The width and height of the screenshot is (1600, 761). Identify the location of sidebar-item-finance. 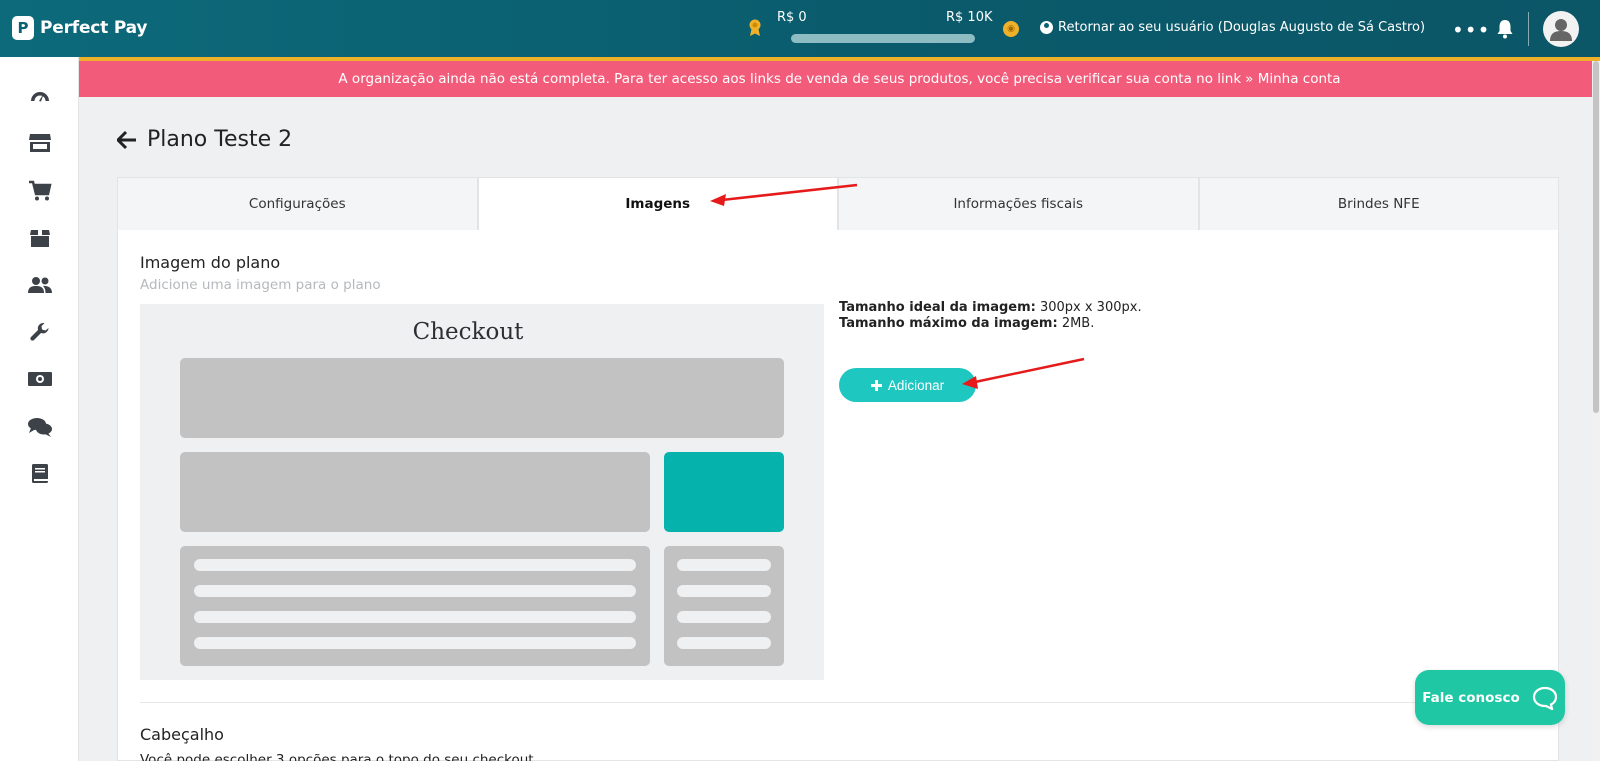
(40, 379).